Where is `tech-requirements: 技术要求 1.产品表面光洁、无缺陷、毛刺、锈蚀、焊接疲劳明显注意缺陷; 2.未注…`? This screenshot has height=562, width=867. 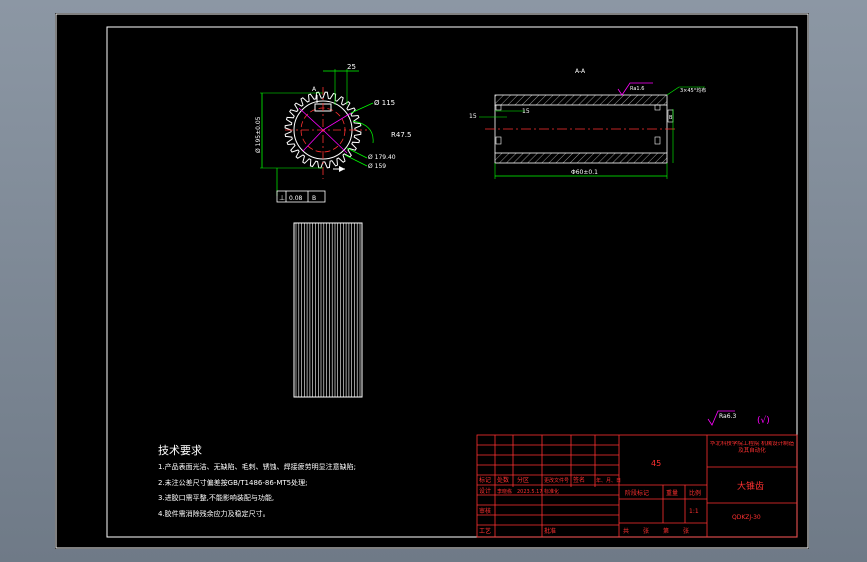
tech-requirements: 技术要求 1.产品表面光洁、无缺陷、毛刺、锈蚀、焊接疲劳明显注意缺陷; 2.未注… is located at coordinates (257, 481).